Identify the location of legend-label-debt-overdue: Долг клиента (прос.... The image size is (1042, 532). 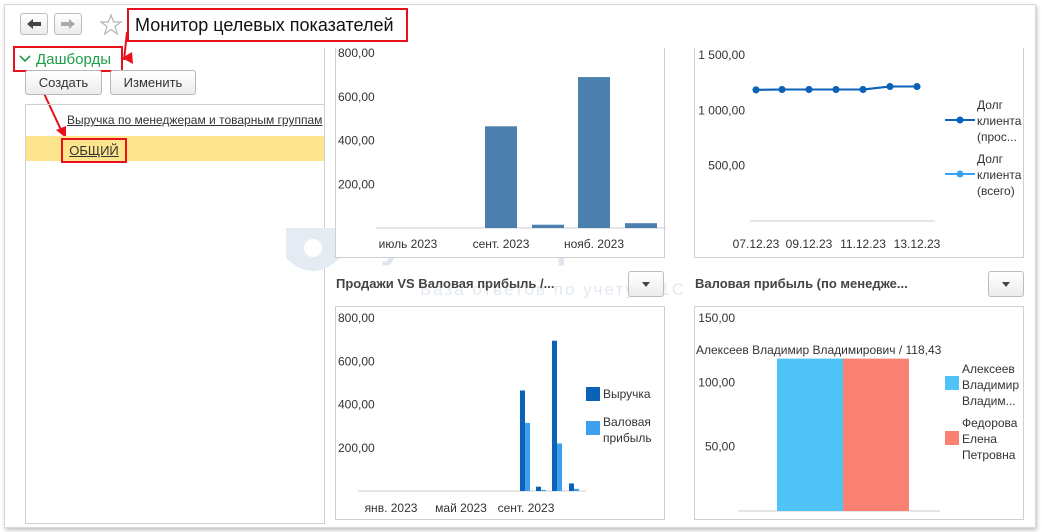
(999, 121).